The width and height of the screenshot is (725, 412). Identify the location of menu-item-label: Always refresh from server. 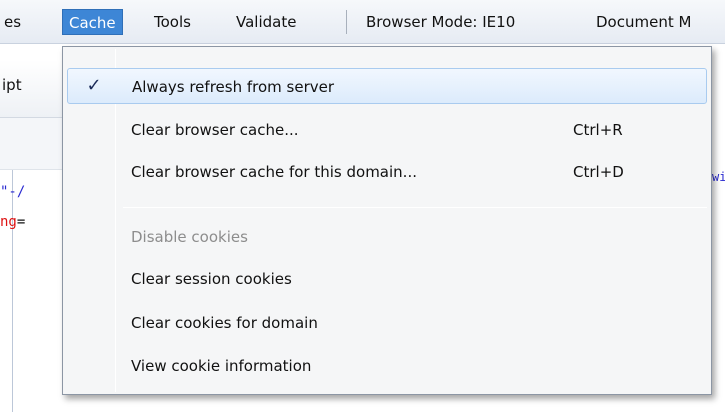
(233, 87).